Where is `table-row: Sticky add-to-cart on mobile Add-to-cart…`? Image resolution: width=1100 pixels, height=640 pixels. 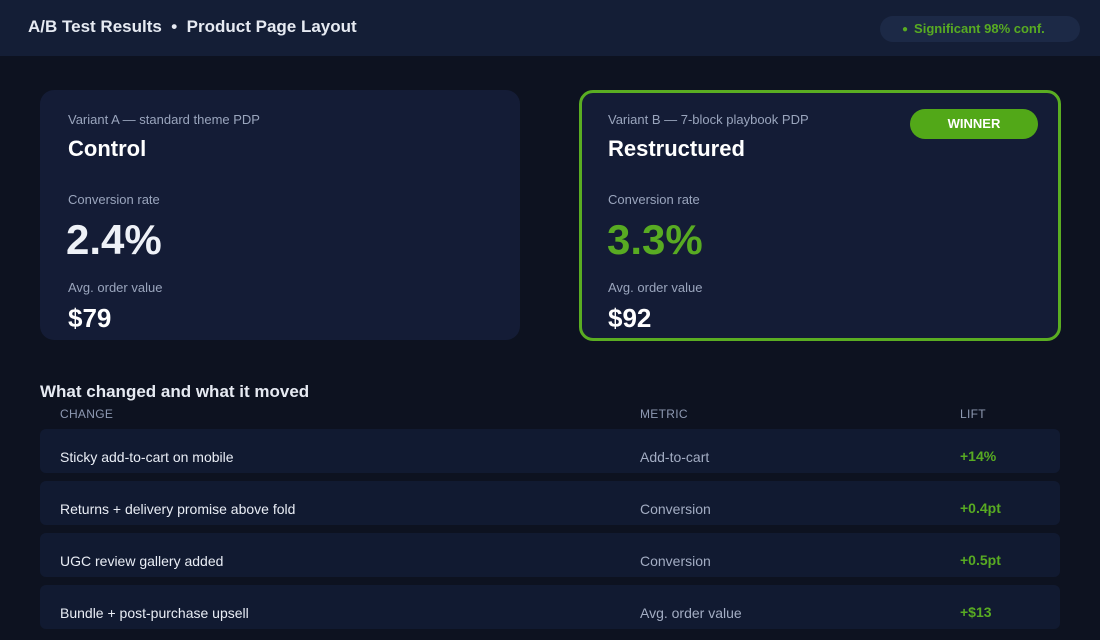 table-row: Sticky add-to-cart on mobile Add-to-cart… is located at coordinates (550, 451).